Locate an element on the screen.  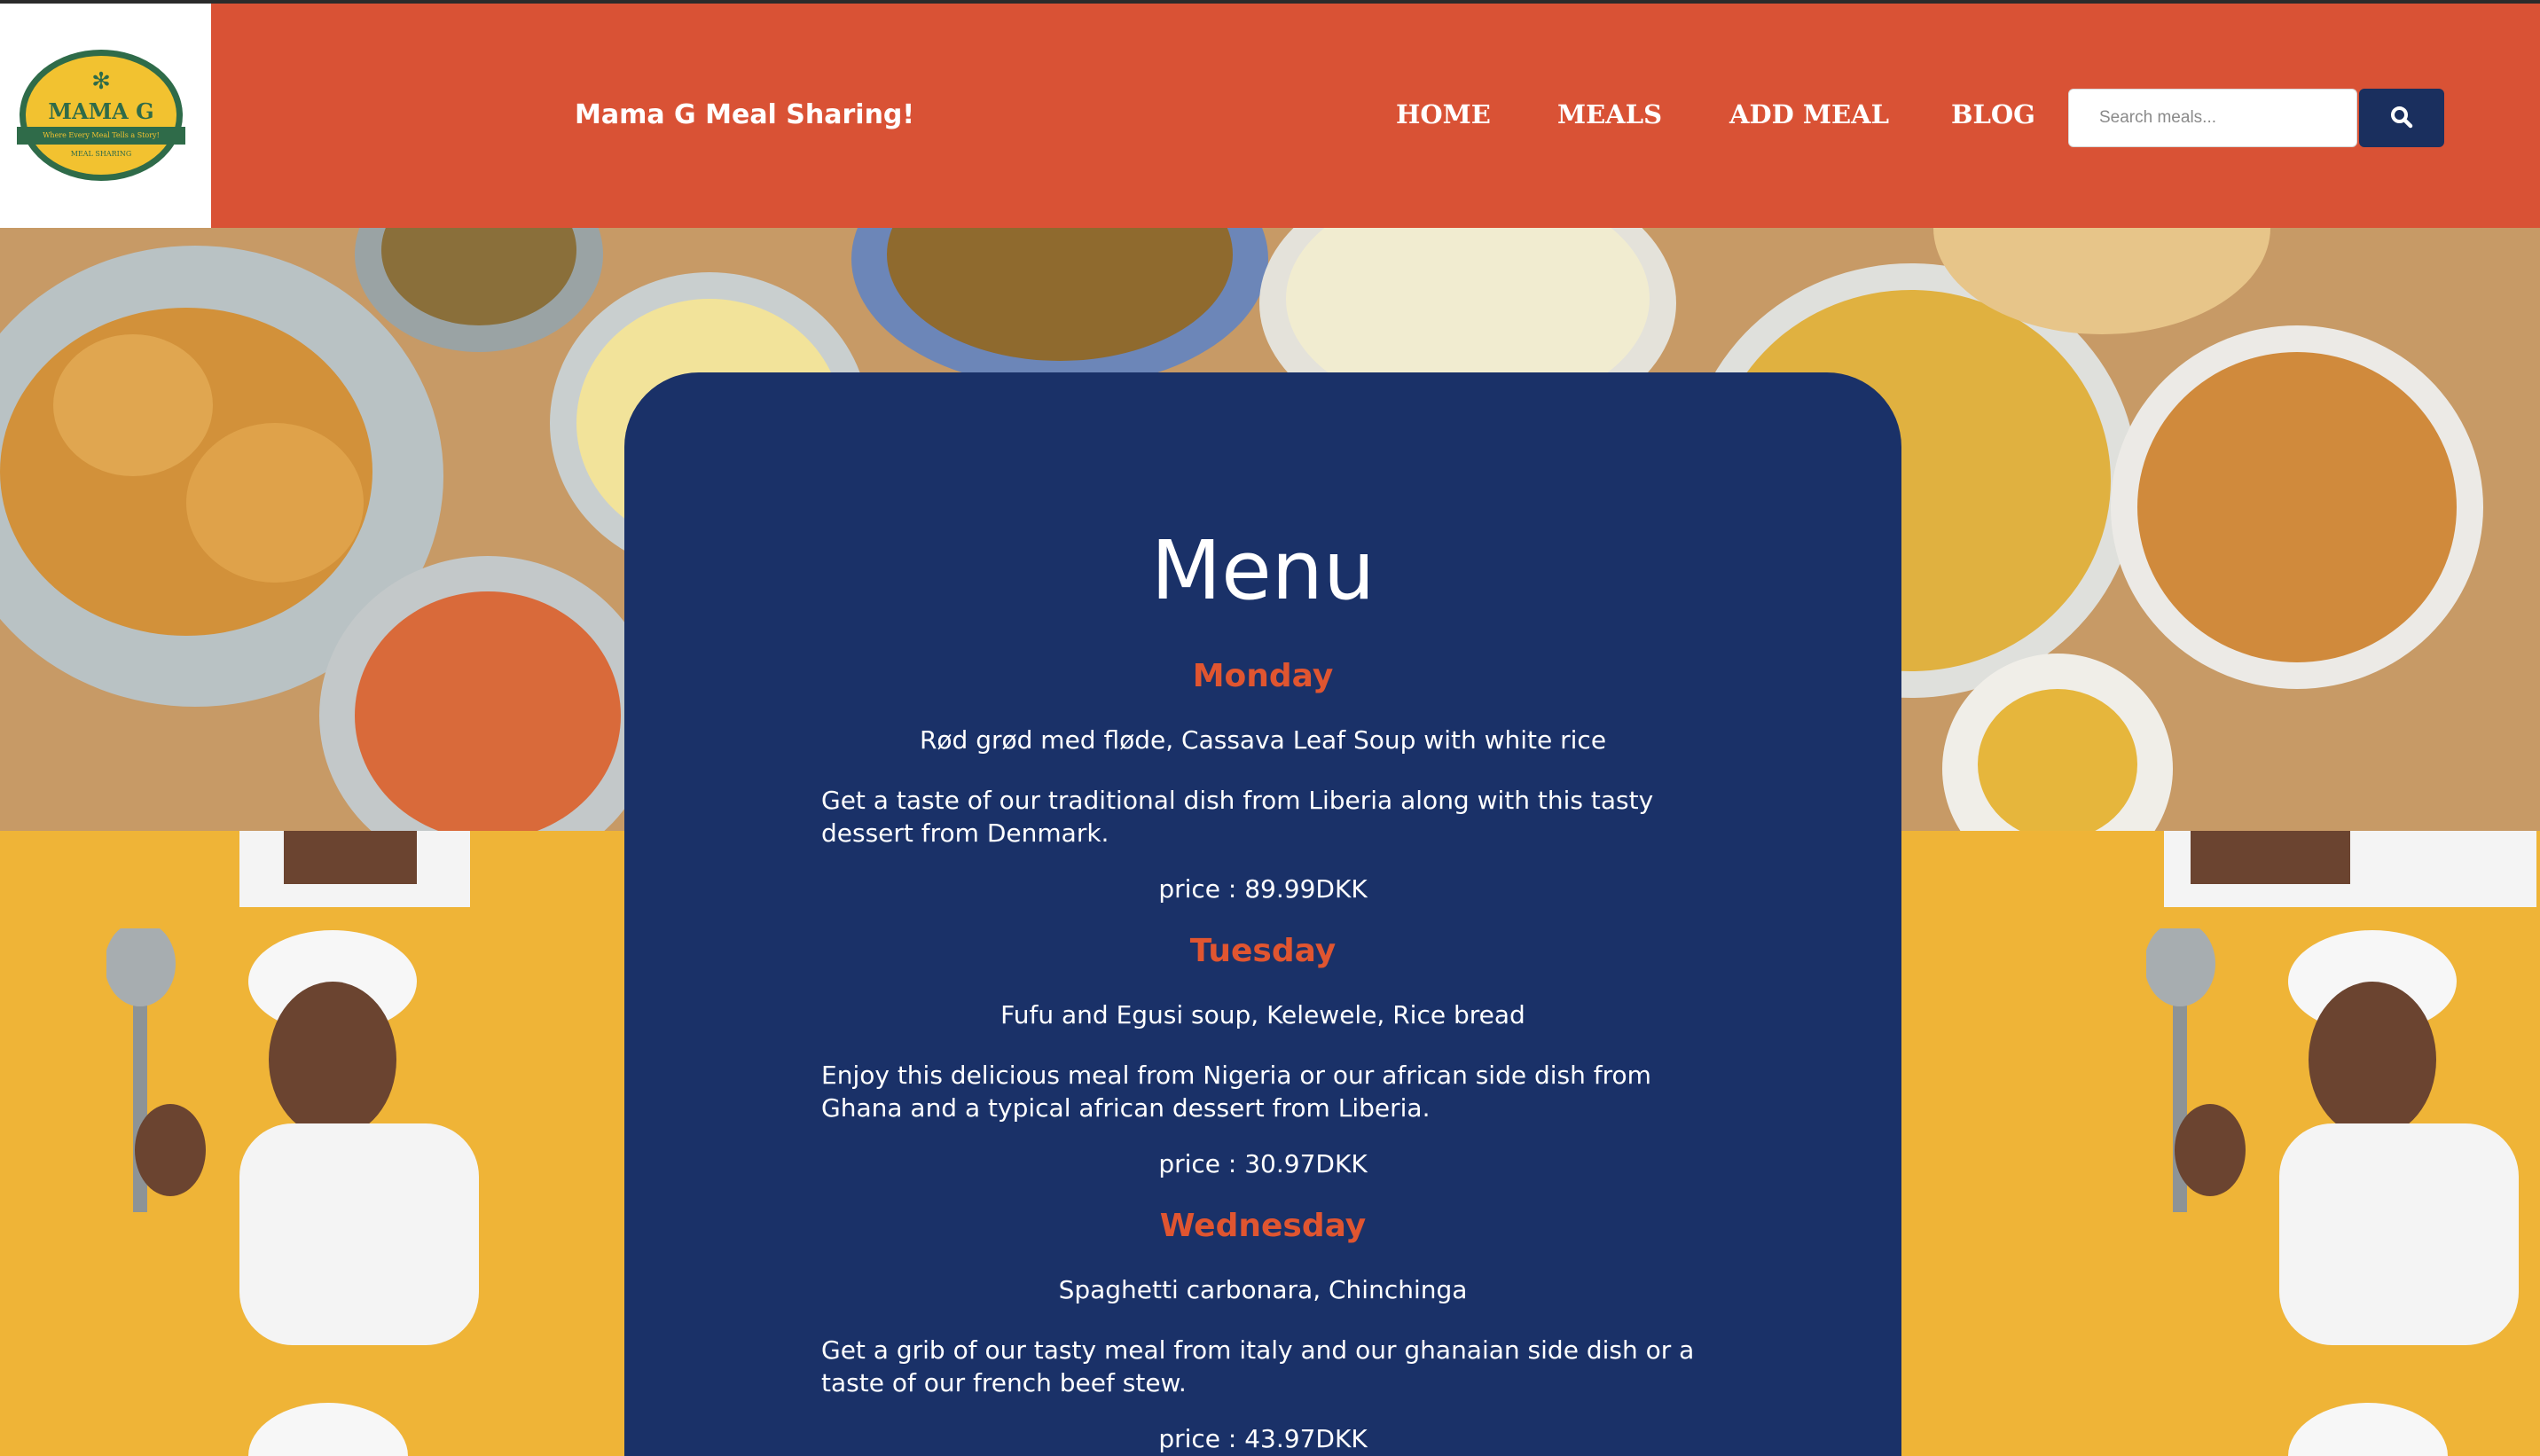
search-button is located at coordinates (2401, 118).